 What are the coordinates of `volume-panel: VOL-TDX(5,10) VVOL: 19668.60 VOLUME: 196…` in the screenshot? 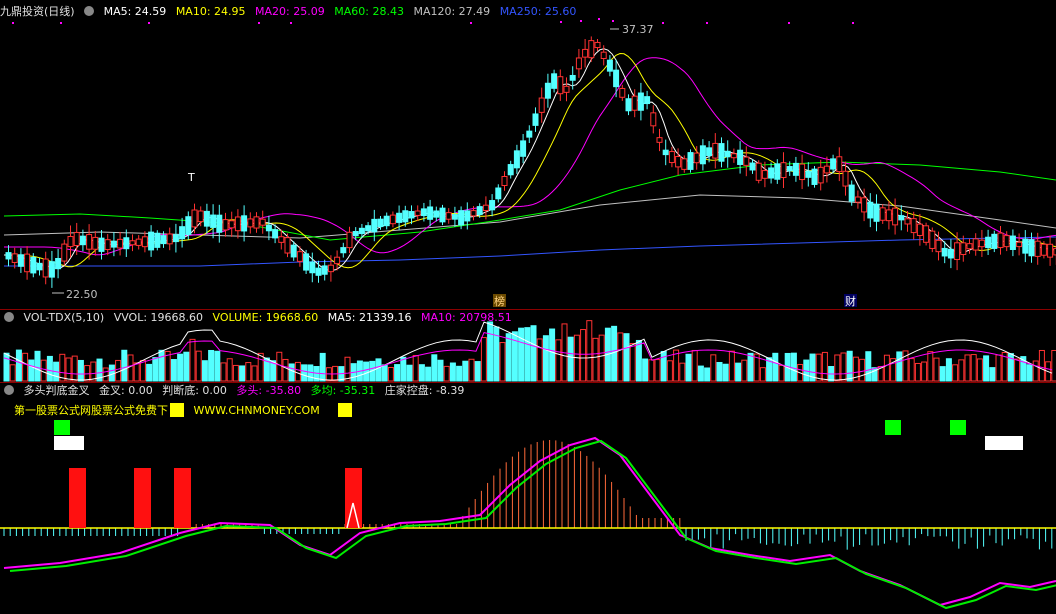 It's located at (528, 346).